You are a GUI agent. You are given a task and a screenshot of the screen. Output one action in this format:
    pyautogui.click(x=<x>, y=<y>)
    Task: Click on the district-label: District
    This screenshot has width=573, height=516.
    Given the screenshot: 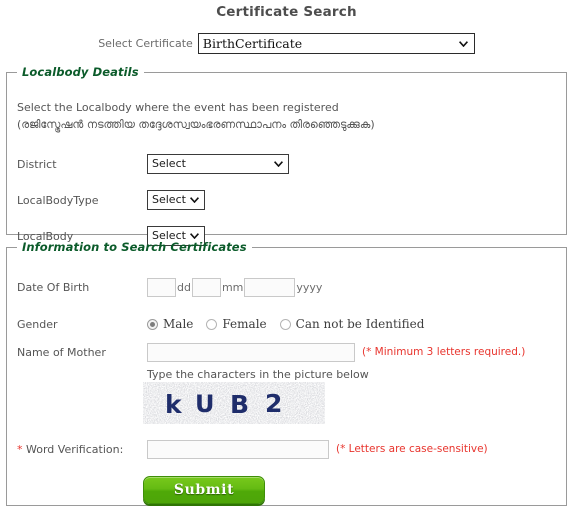 What is the action you would take?
    pyautogui.click(x=37, y=164)
    